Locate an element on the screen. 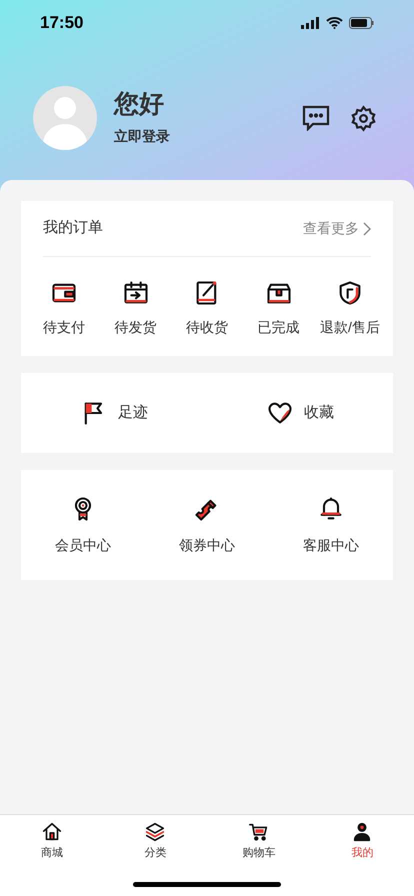  chat-icon is located at coordinates (316, 118).